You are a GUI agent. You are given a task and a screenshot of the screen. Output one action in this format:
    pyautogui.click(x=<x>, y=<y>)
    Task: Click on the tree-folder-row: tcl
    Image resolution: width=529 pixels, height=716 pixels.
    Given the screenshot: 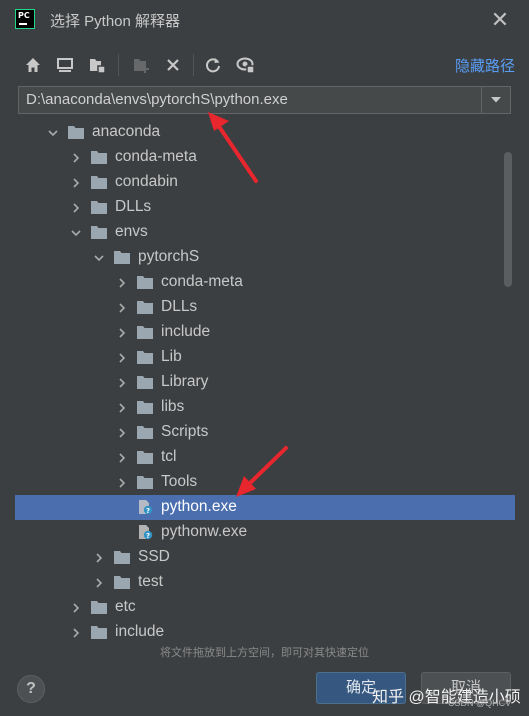 What is the action you would take?
    pyautogui.click(x=265, y=457)
    